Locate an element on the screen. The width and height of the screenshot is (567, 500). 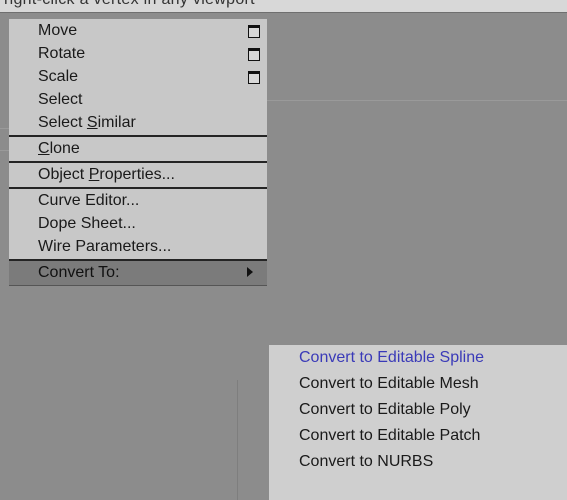
top-instruction-strip: right-click a vertex in any viewport is located at coordinates (283, 6).